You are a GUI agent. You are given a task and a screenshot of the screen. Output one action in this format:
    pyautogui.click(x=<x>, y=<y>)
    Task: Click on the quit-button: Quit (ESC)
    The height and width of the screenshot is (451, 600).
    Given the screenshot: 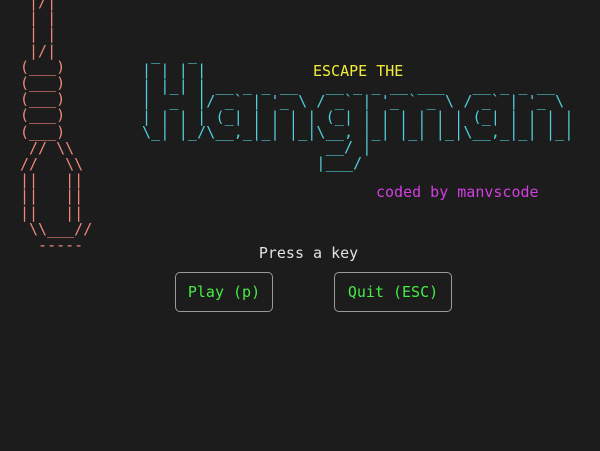 What is the action you would take?
    pyautogui.click(x=393, y=292)
    